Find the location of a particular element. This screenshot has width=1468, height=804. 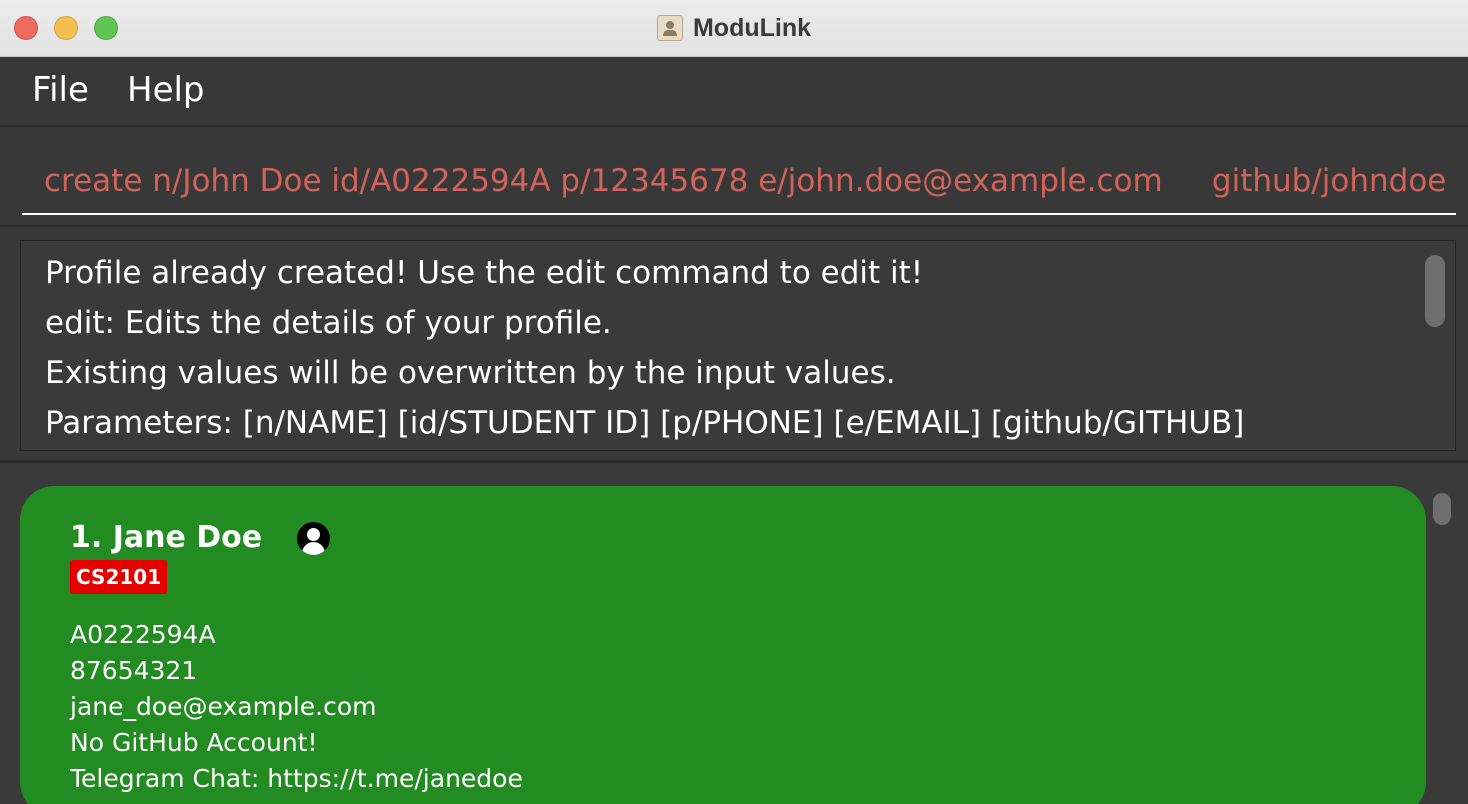

person-phone: 87654321 is located at coordinates (134, 670).